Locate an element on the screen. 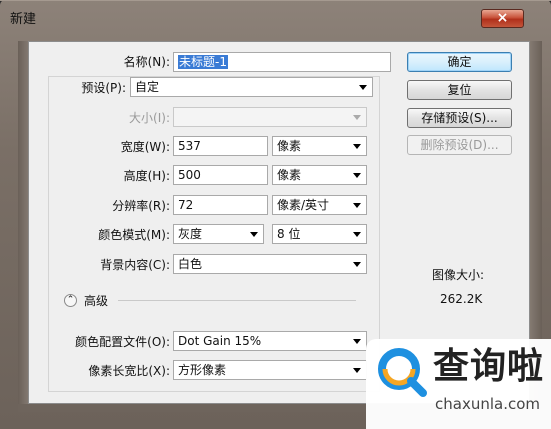  height-unit-select: 像素 is located at coordinates (319, 175).